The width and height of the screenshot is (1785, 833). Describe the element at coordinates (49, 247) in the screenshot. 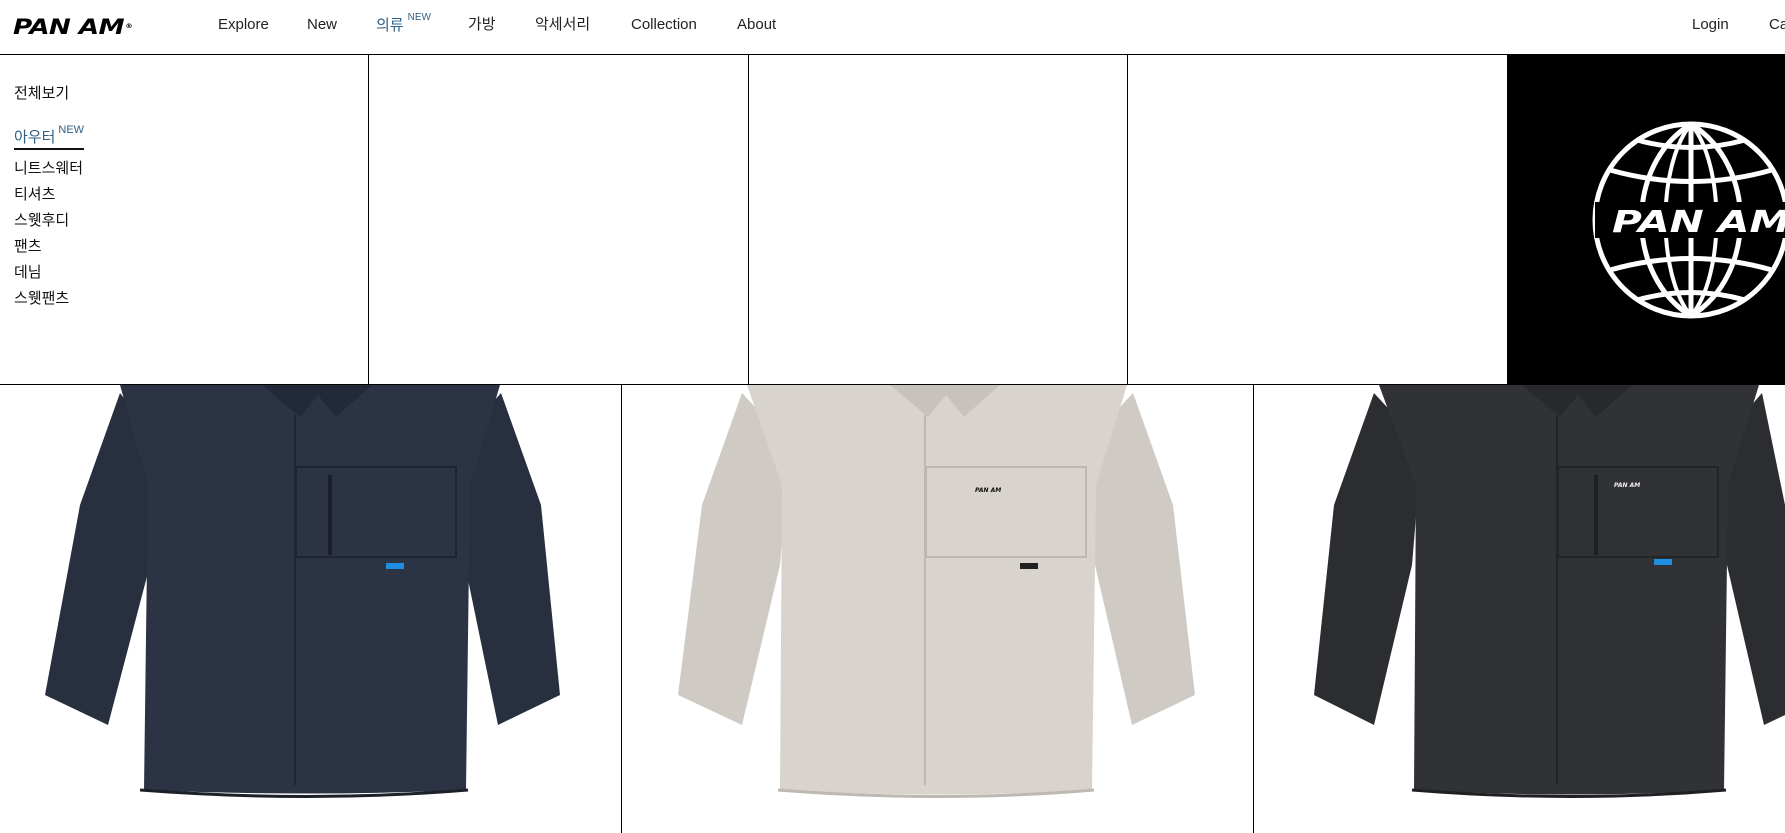

I see `category-pants: 팬츠` at that location.